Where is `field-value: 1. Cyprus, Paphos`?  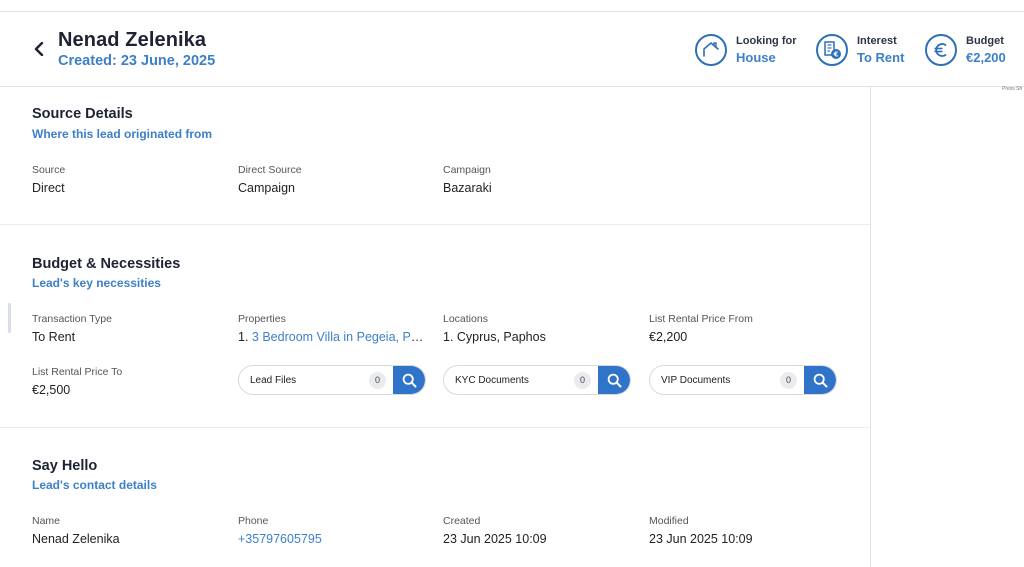
field-value: 1. Cyprus, Paphos is located at coordinates (494, 337).